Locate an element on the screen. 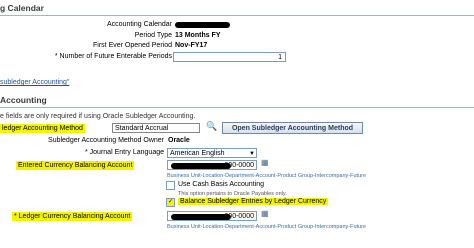 Image resolution: width=474 pixels, height=248 pixels. entered-balancing-redacted is located at coordinates (201, 166).